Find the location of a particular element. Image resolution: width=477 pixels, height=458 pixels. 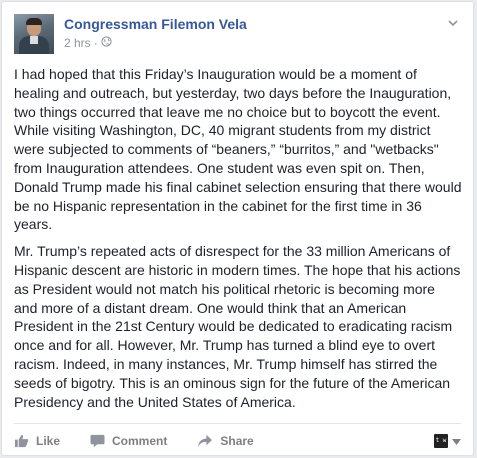

share-label: Share is located at coordinates (237, 441).